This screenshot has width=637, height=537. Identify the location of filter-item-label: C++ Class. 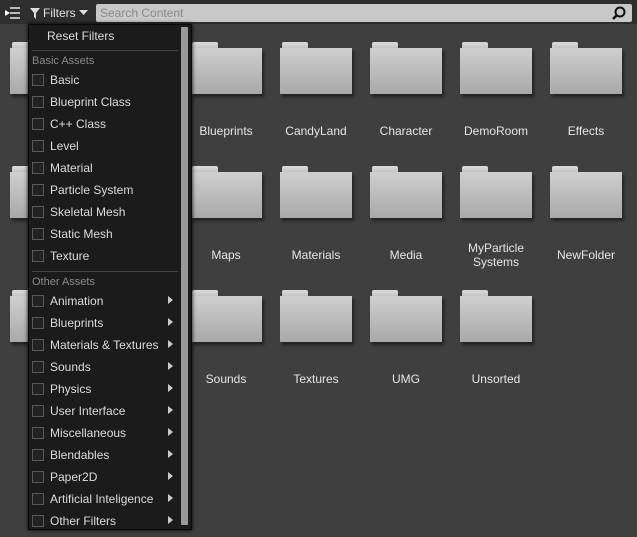
(78, 124).